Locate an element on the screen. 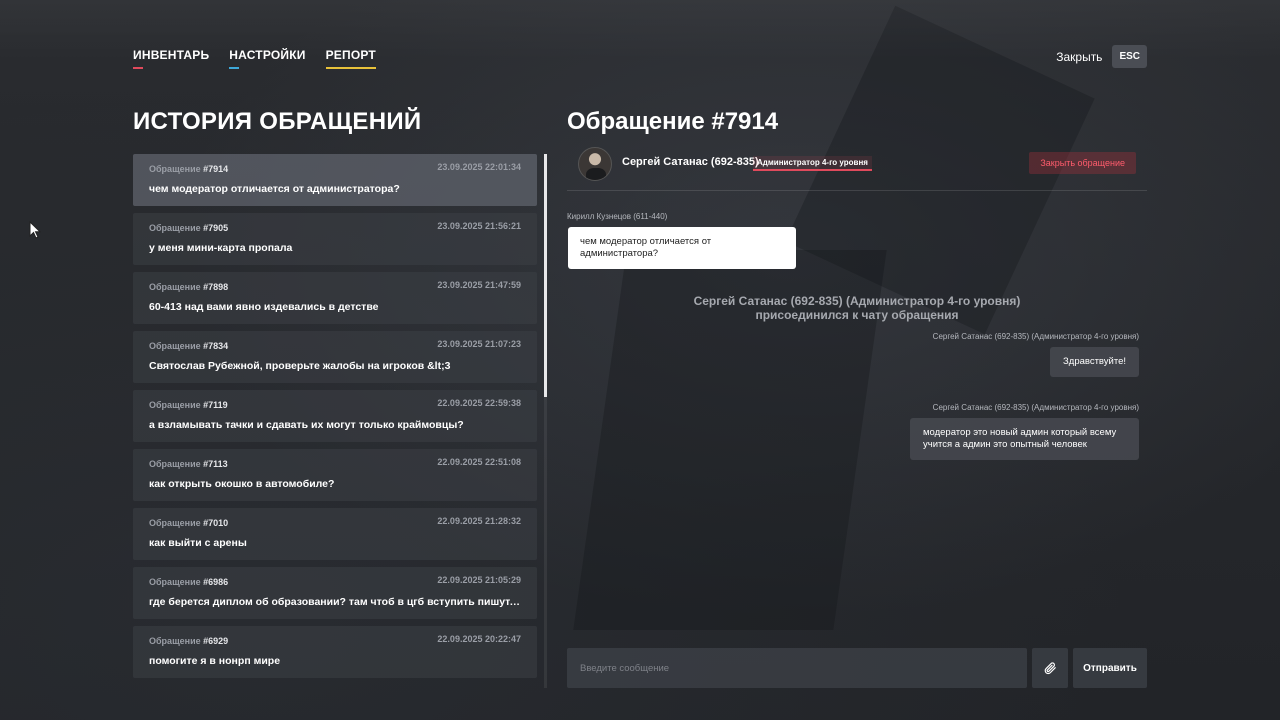 Image resolution: width=1280 pixels, height=720 pixels. ticket-number: #6986 is located at coordinates (216, 582).